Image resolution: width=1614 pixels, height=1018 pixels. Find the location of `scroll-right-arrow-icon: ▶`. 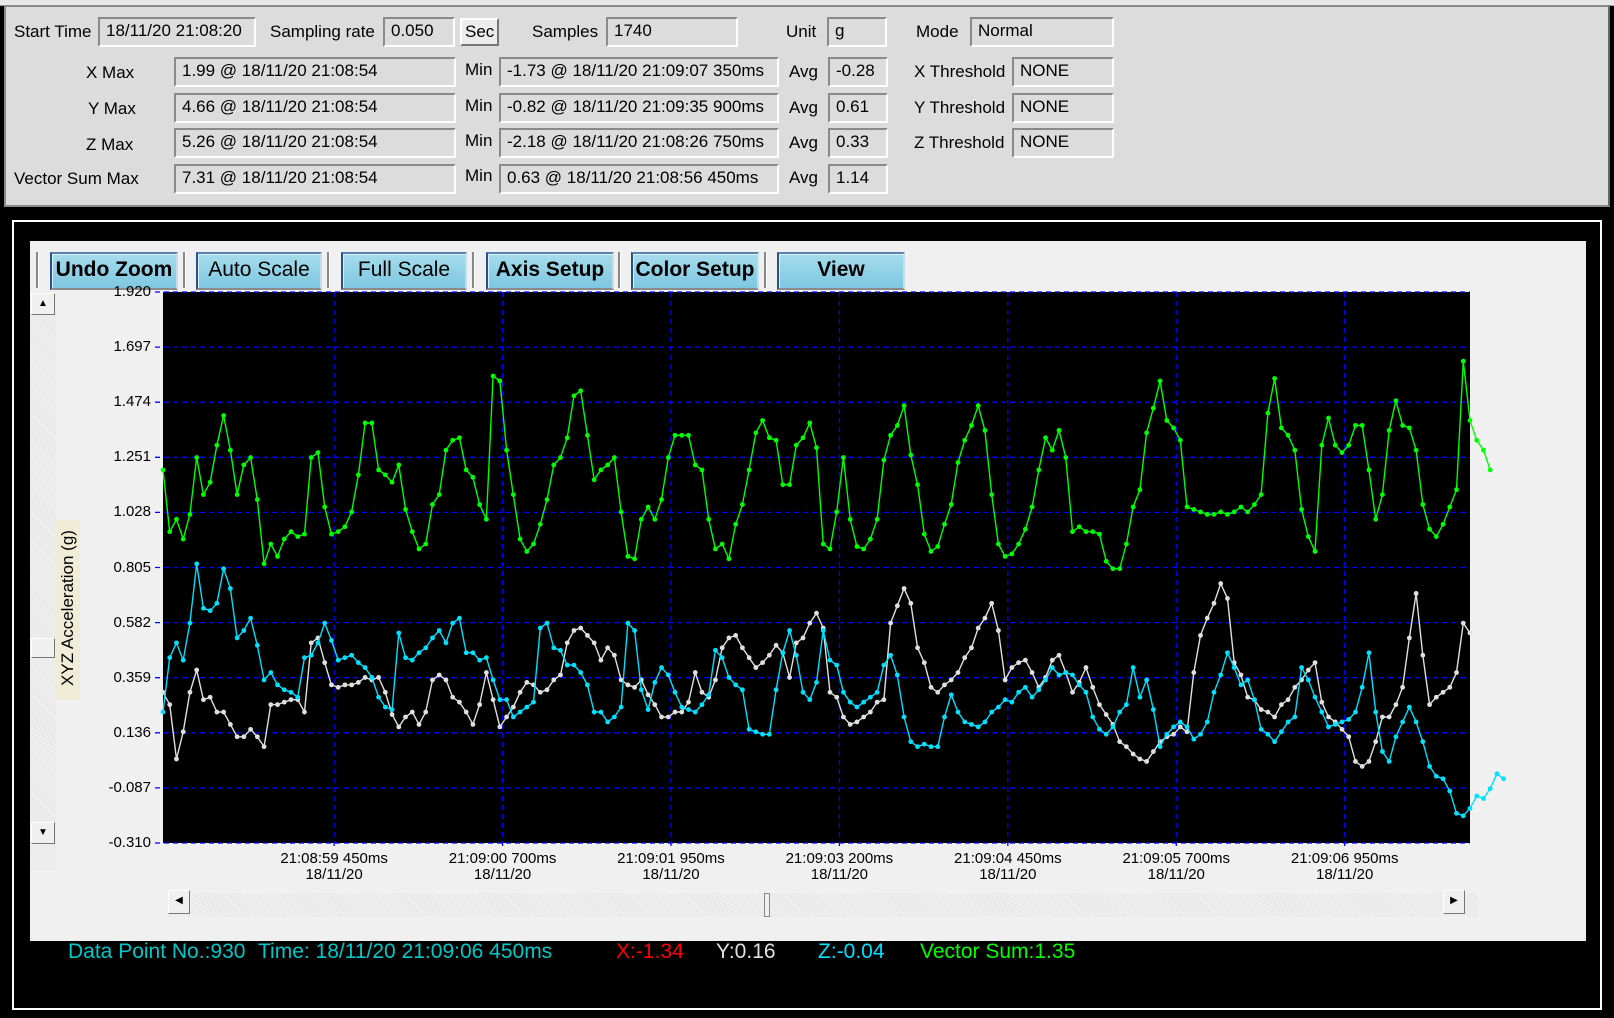

scroll-right-arrow-icon: ▶ is located at coordinates (1454, 902).